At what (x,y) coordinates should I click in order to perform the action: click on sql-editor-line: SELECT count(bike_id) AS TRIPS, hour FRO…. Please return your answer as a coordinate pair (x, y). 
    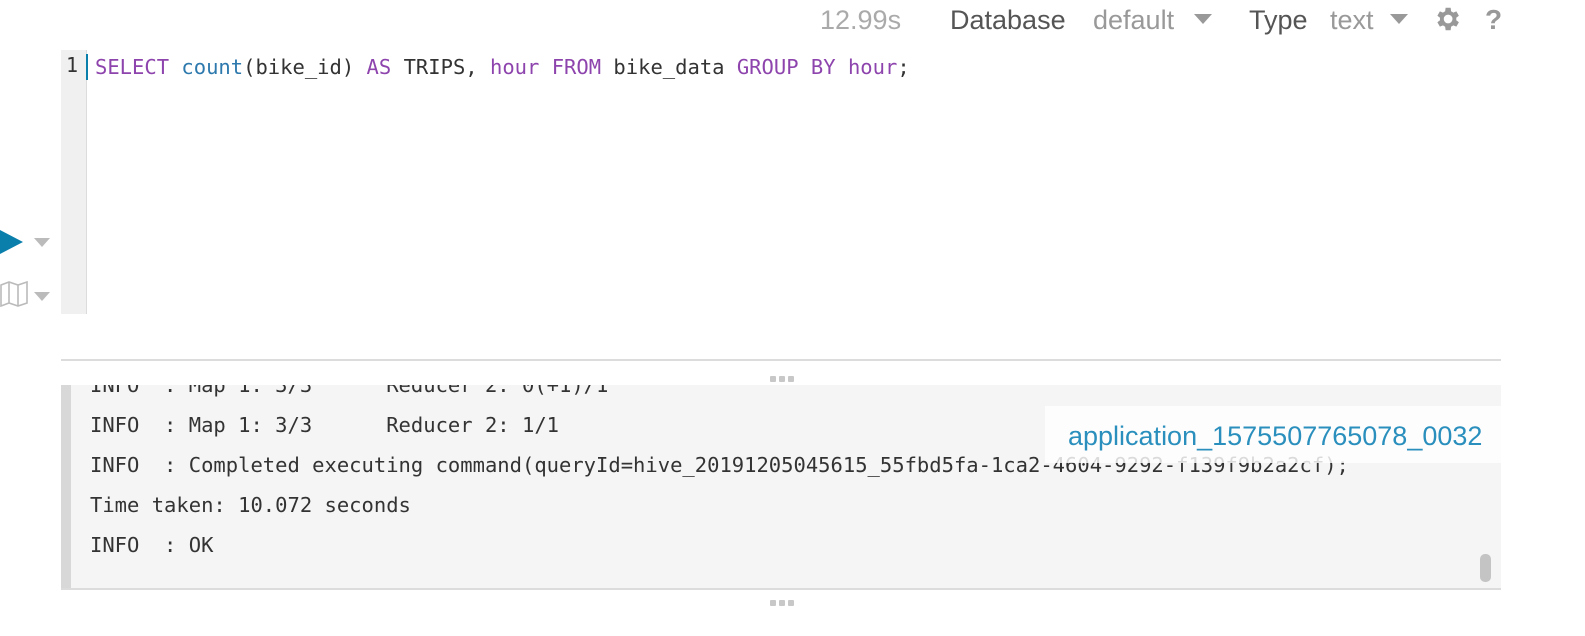
    Looking at the image, I should click on (502, 67).